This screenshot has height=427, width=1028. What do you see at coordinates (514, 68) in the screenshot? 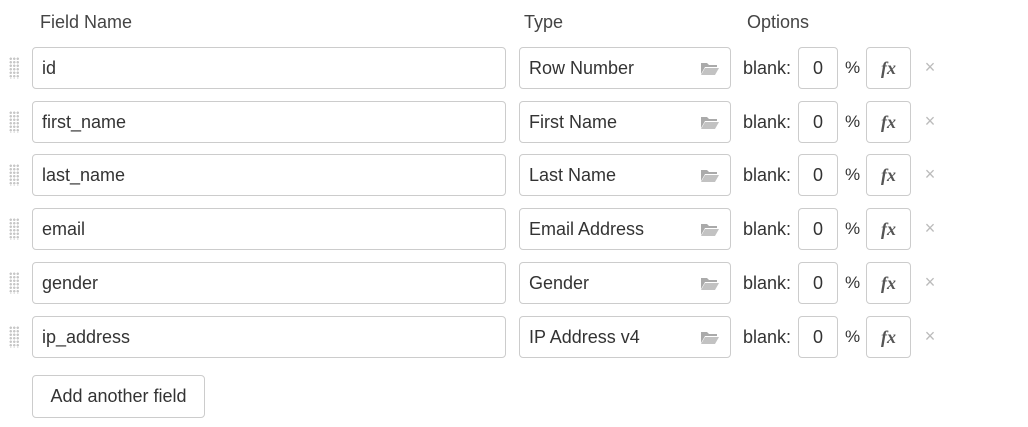
I see `field-row: id Row Number blank: 0 % fx ×` at bounding box center [514, 68].